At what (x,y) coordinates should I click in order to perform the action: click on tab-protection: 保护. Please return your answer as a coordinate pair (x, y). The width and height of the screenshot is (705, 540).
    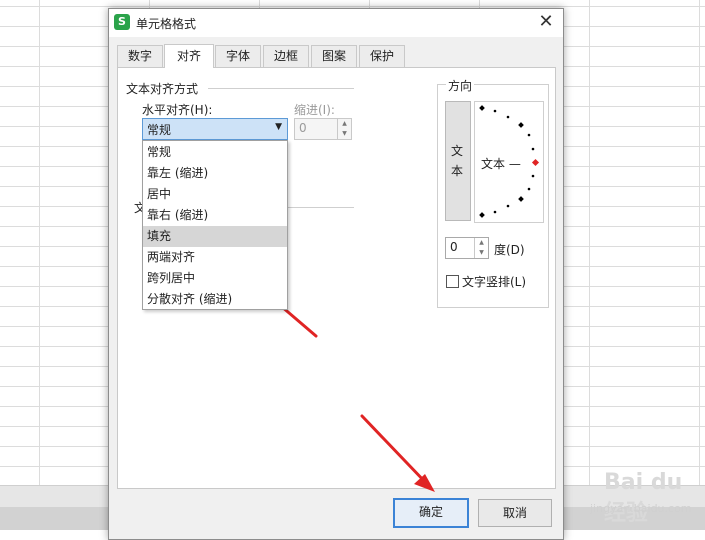
    Looking at the image, I should click on (382, 56).